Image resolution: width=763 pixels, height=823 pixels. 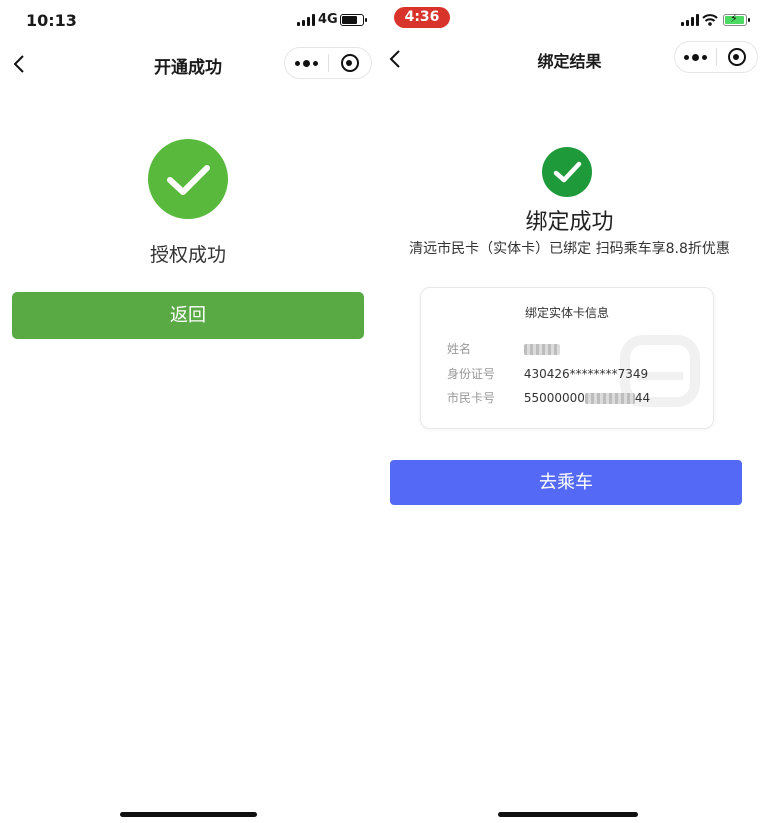 I want to click on return-button: 返回, so click(x=188, y=315).